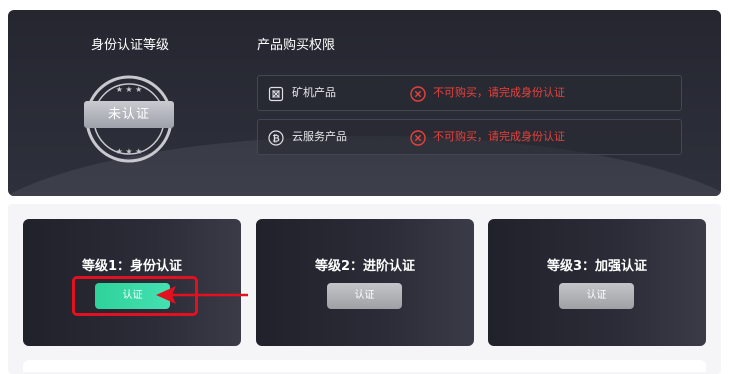 Image resolution: width=734 pixels, height=374 pixels. What do you see at coordinates (276, 94) in the screenshot?
I see `mining-machine-icon` at bounding box center [276, 94].